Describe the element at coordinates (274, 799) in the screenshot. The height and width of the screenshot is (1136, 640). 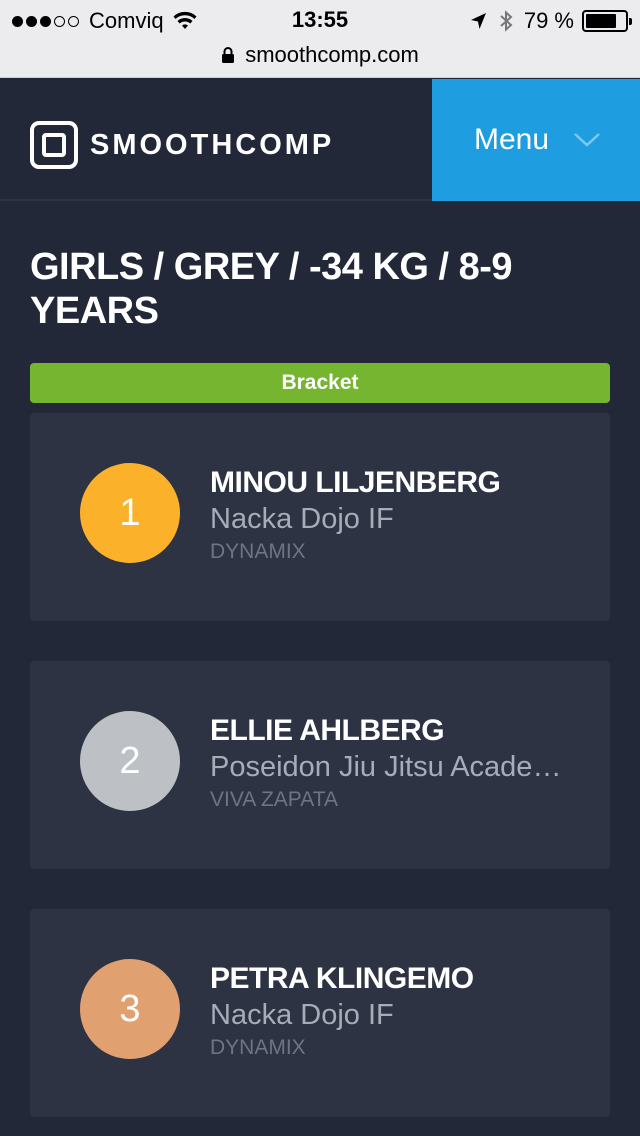
I see `competitor-team: VIVA ZAPATA` at that location.